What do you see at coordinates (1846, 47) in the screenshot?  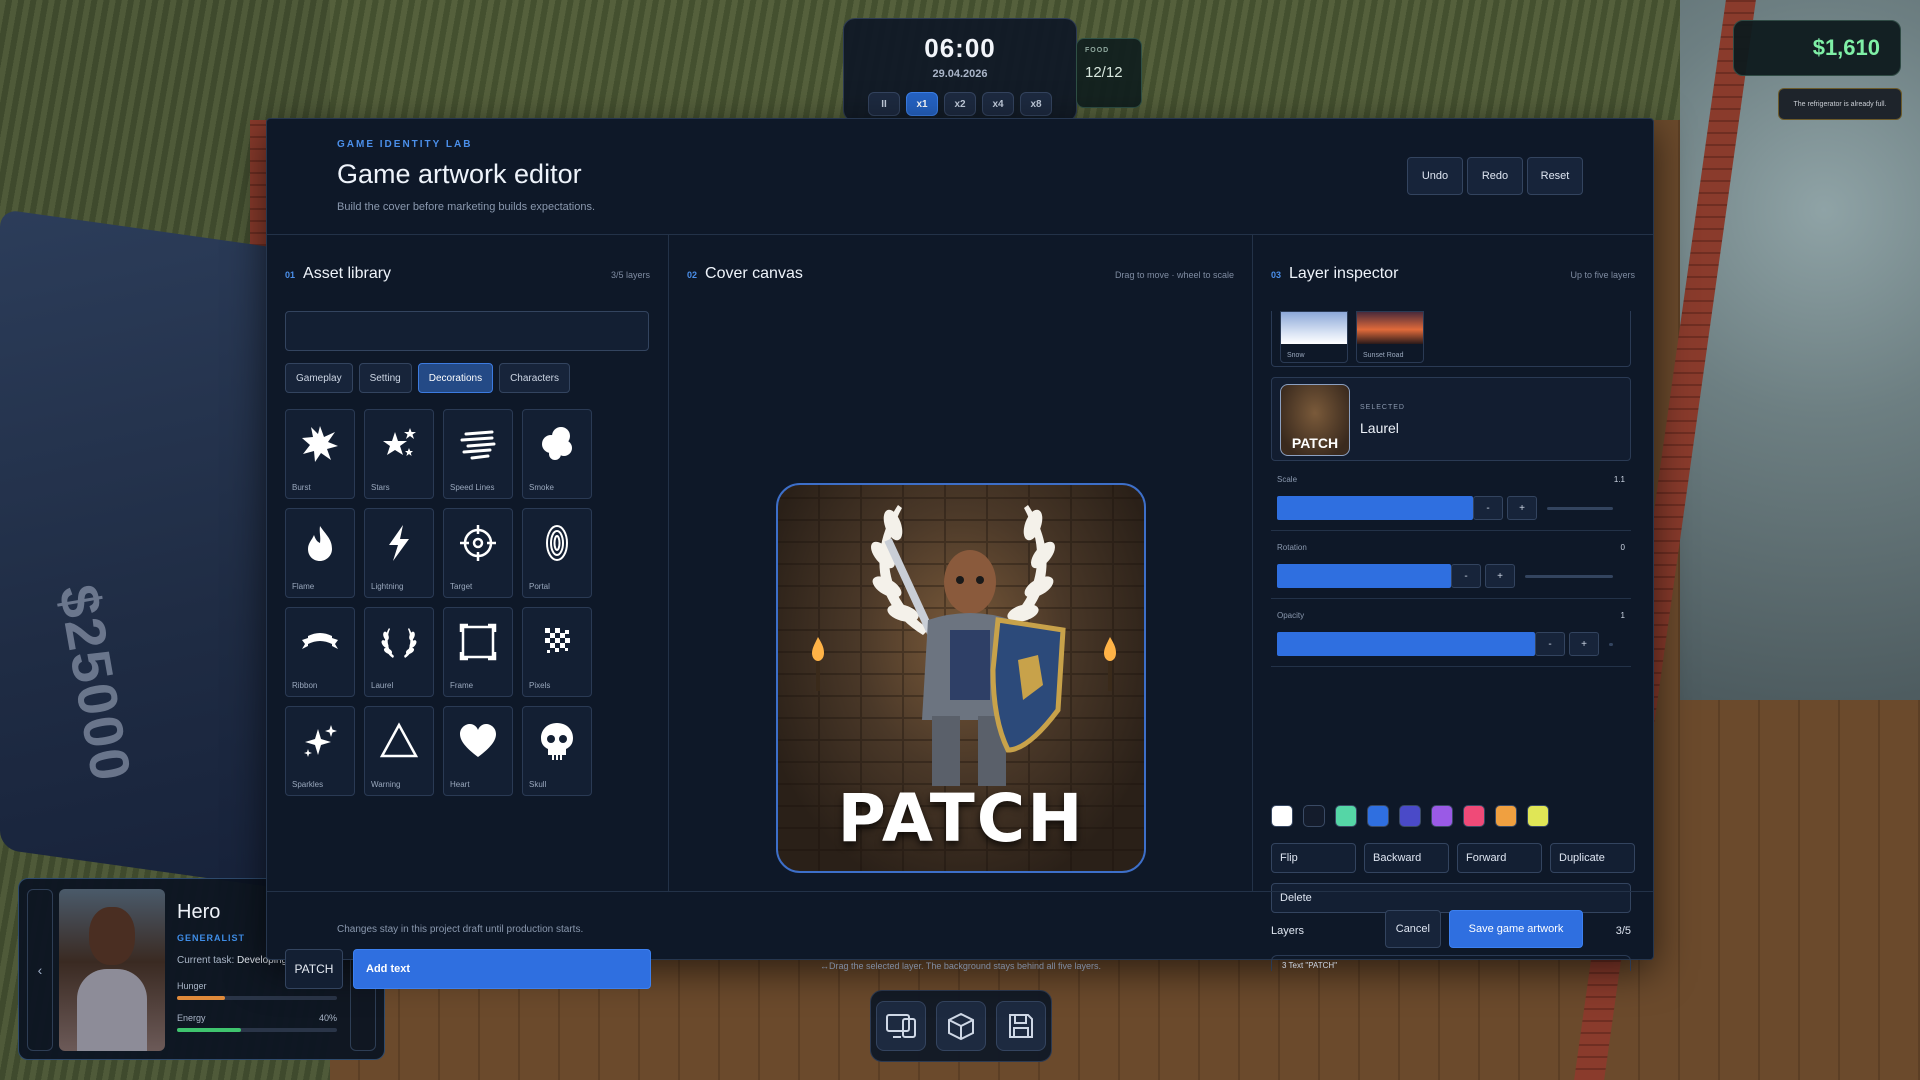 I see `money-value: $1,610` at bounding box center [1846, 47].